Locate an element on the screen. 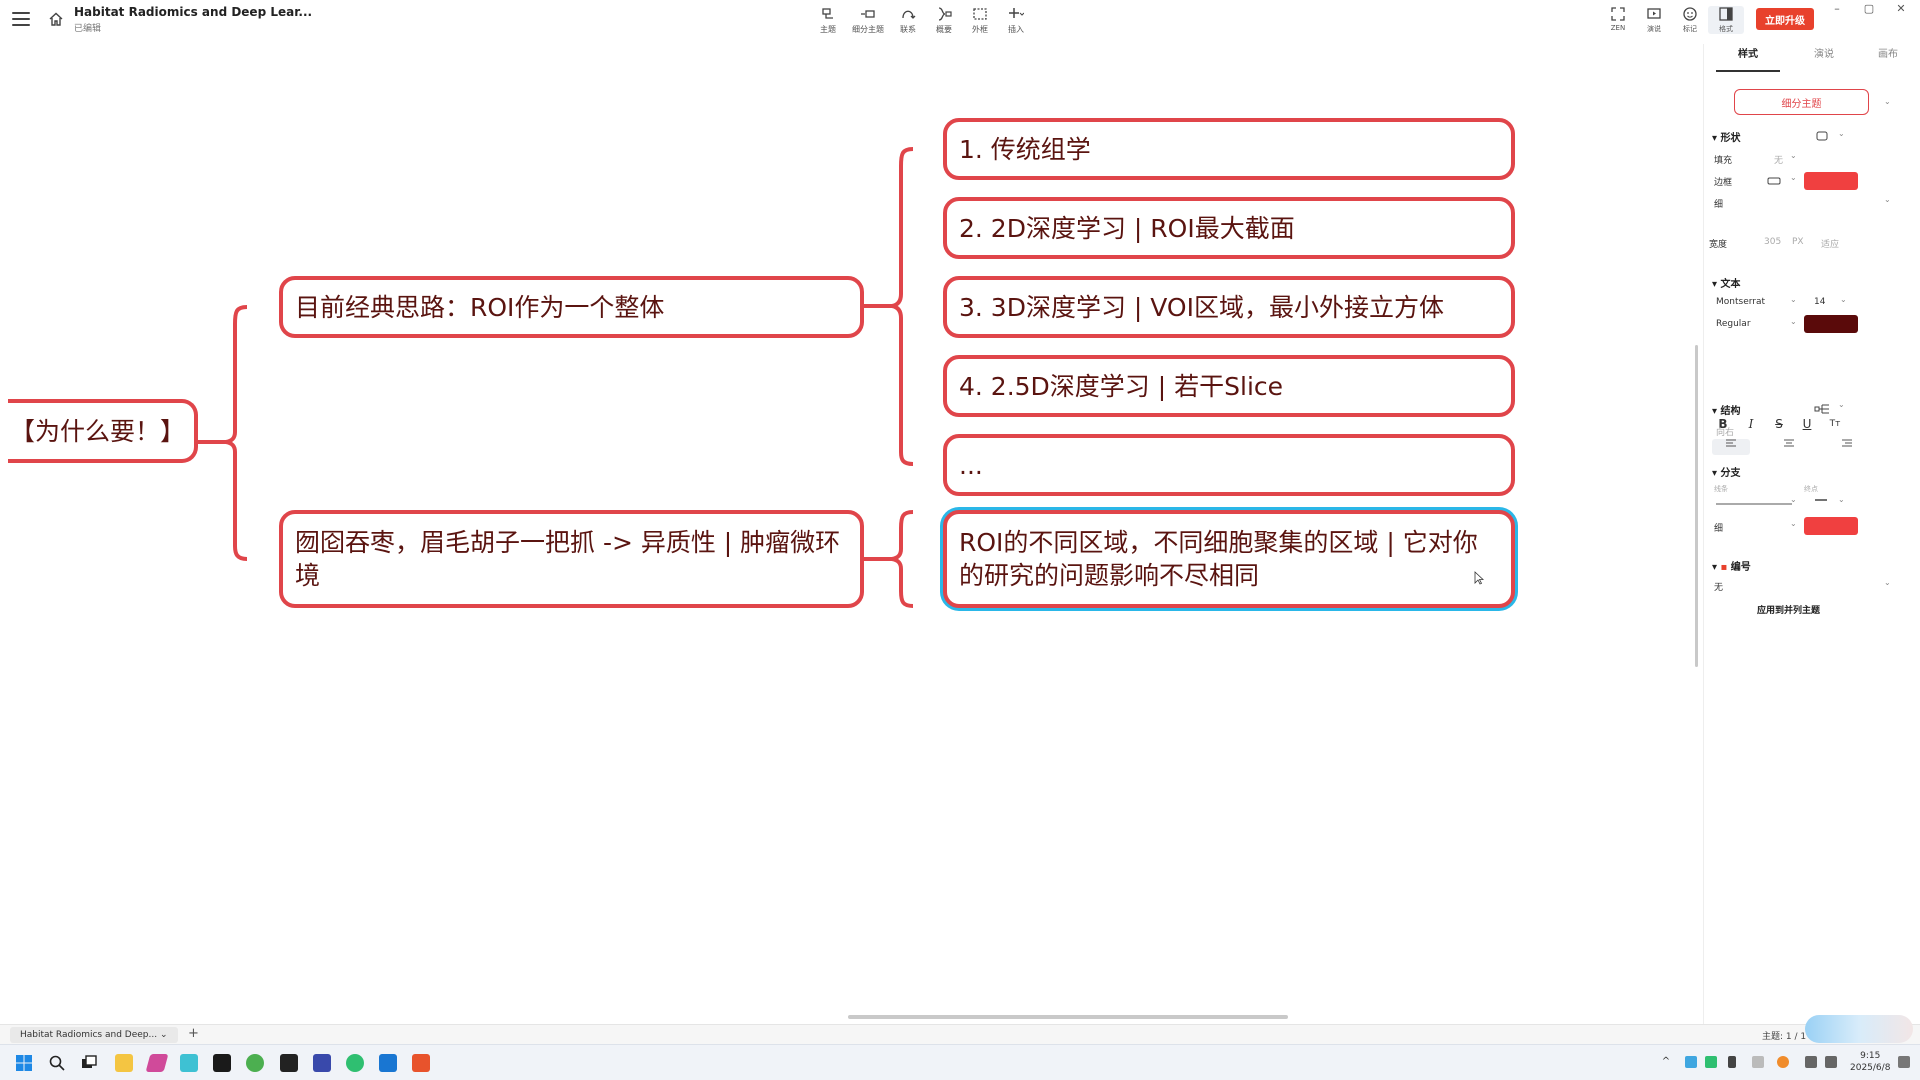  branch-line-chevron-icon: ⌄ is located at coordinates (1793, 499).